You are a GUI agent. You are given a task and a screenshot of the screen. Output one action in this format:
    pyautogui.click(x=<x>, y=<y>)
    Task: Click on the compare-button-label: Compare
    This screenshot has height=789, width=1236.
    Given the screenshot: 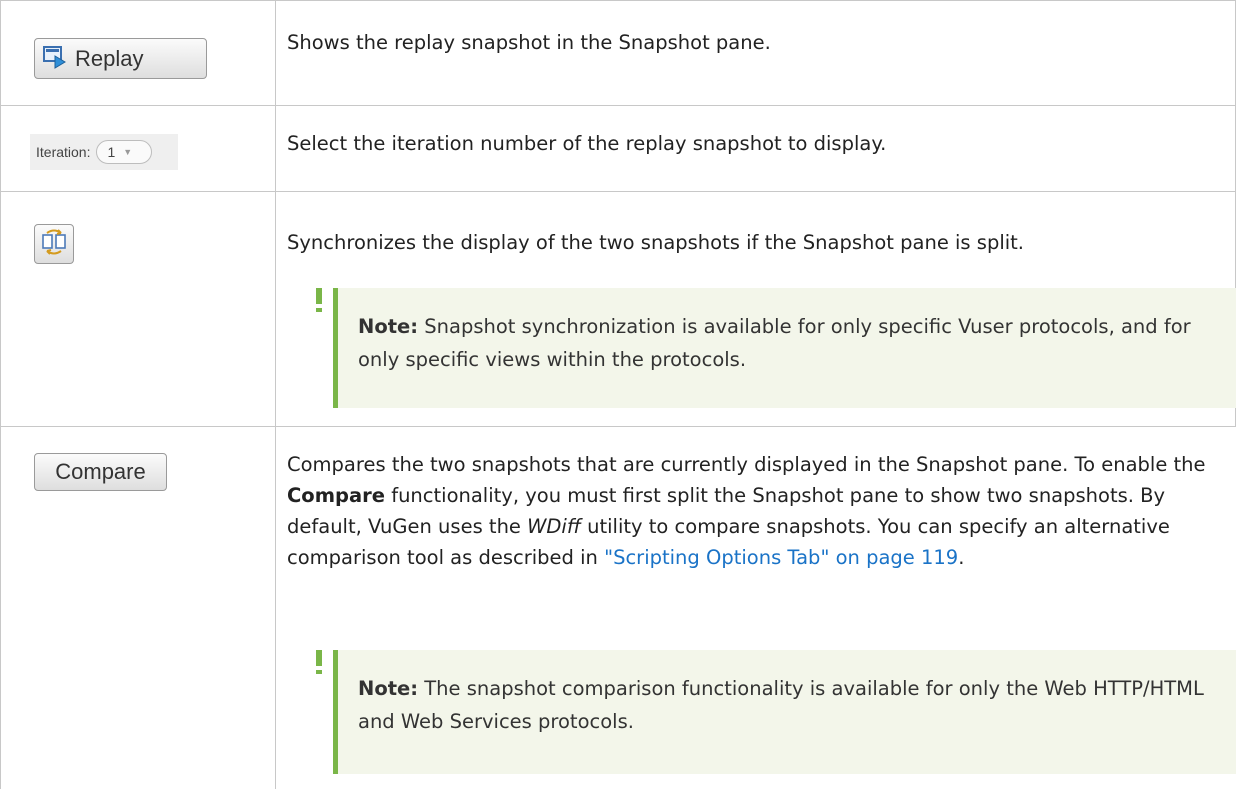 What is the action you would take?
    pyautogui.click(x=100, y=471)
    